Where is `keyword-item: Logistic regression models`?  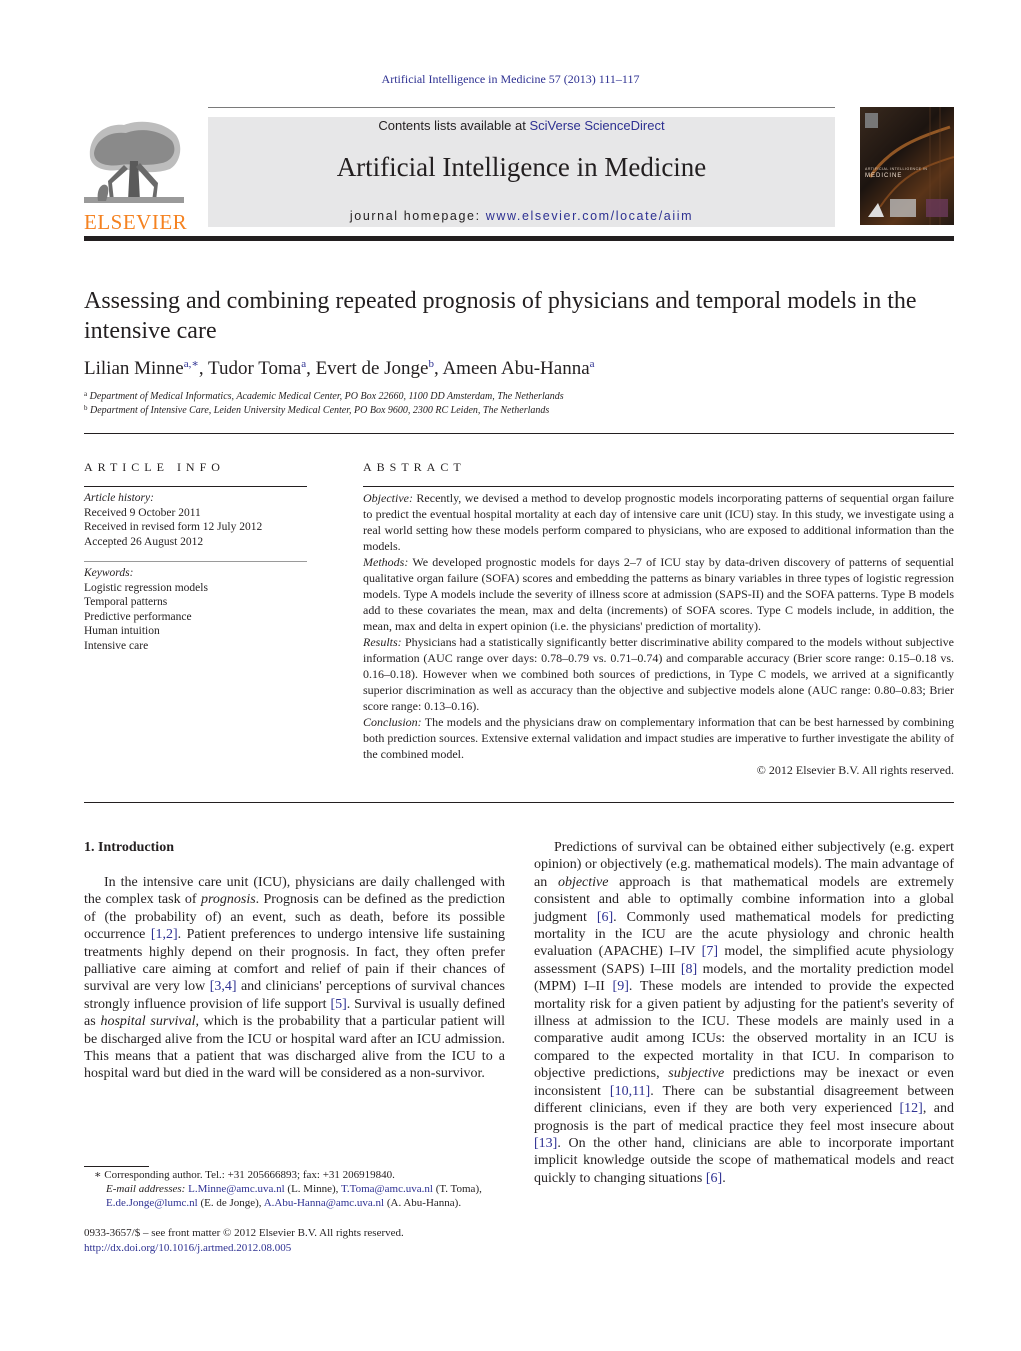 keyword-item: Logistic regression models is located at coordinates (146, 587).